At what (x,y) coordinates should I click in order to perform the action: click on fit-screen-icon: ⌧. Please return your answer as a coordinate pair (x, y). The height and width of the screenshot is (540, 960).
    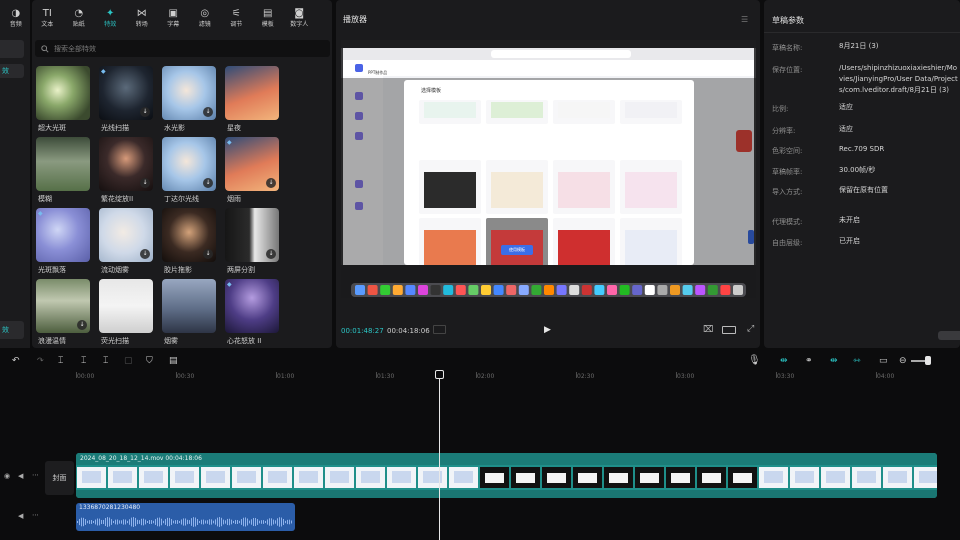
    Looking at the image, I should click on (708, 330).